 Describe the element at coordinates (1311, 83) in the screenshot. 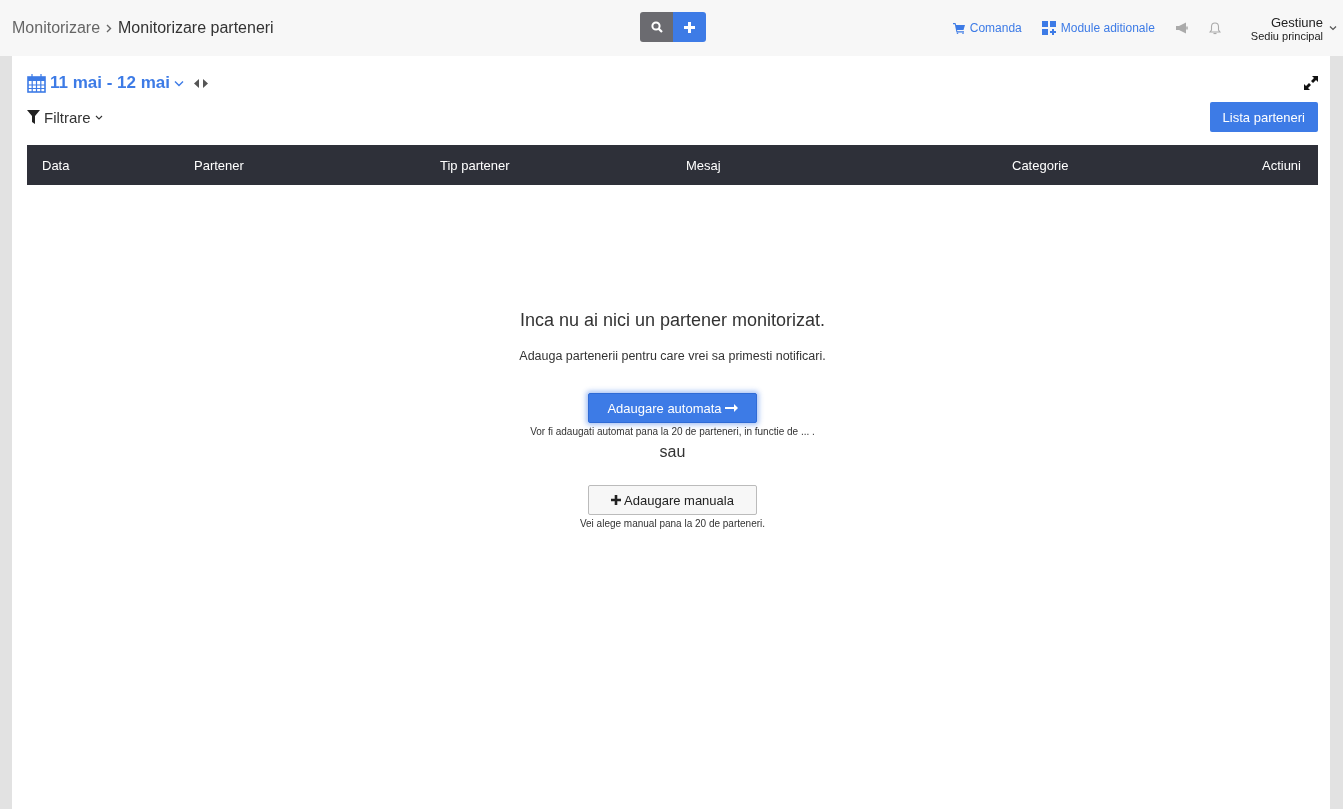

I see `expand-icon` at that location.